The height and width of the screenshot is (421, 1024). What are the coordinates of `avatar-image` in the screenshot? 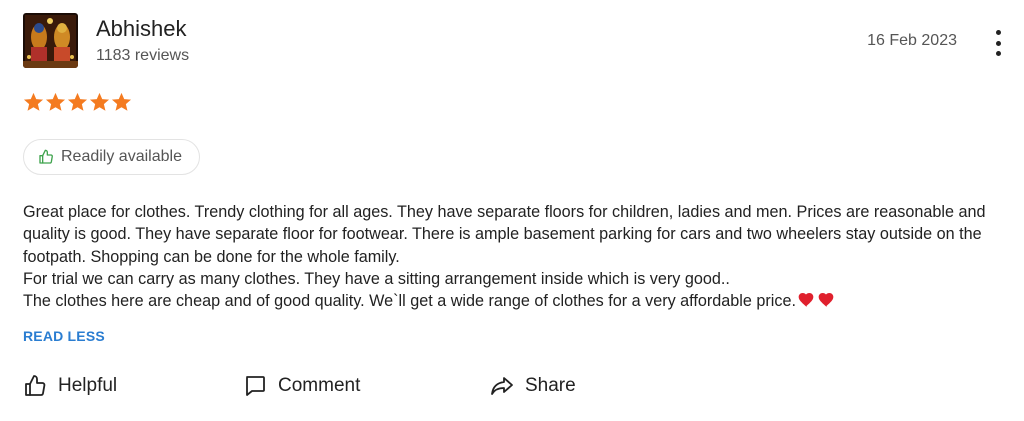 It's located at (50, 40).